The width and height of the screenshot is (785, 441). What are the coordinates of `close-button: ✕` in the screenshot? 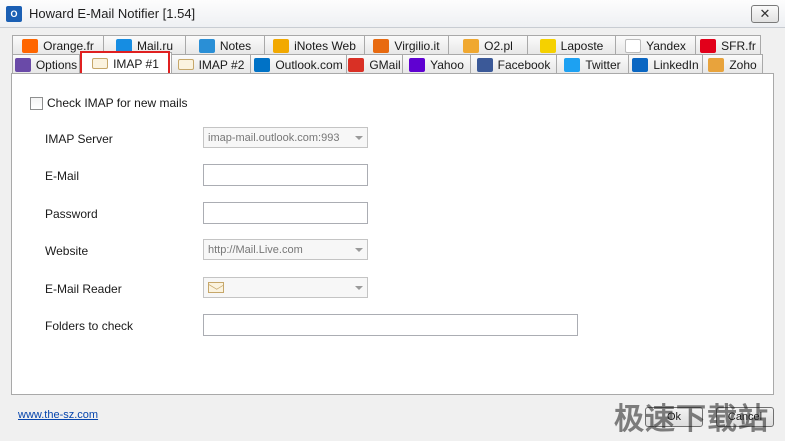 It's located at (765, 14).